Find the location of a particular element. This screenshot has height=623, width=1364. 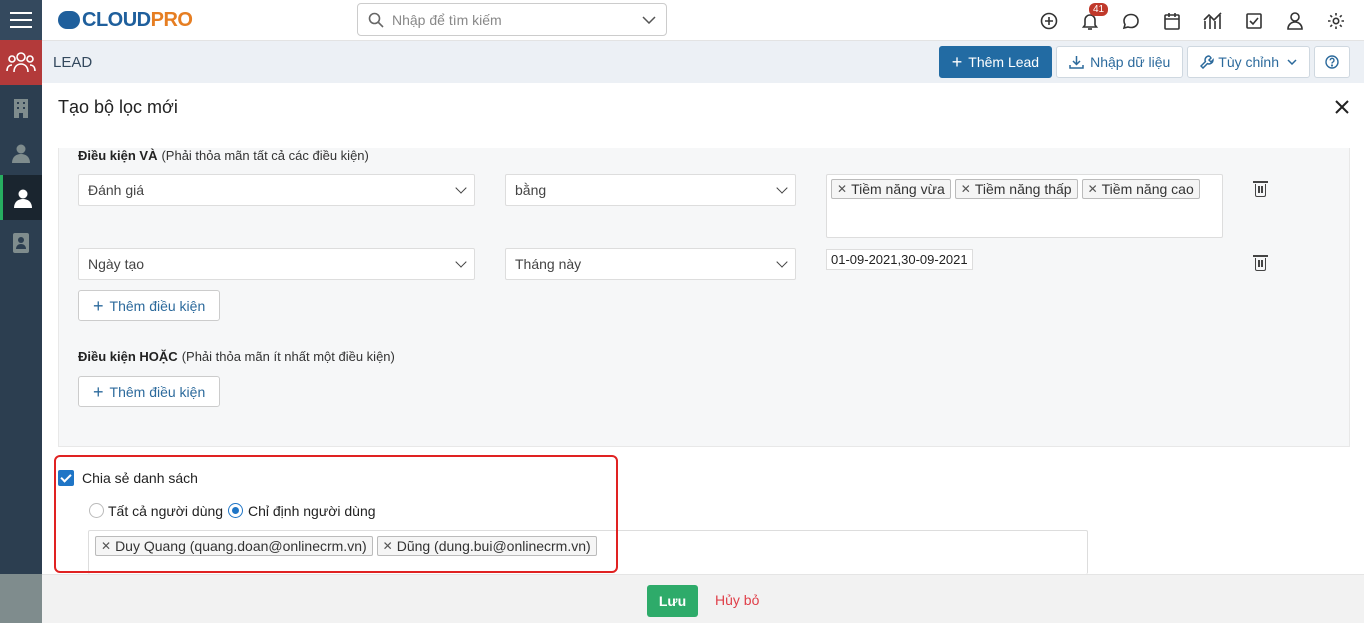

condition-operator-value: bằng is located at coordinates (531, 190).